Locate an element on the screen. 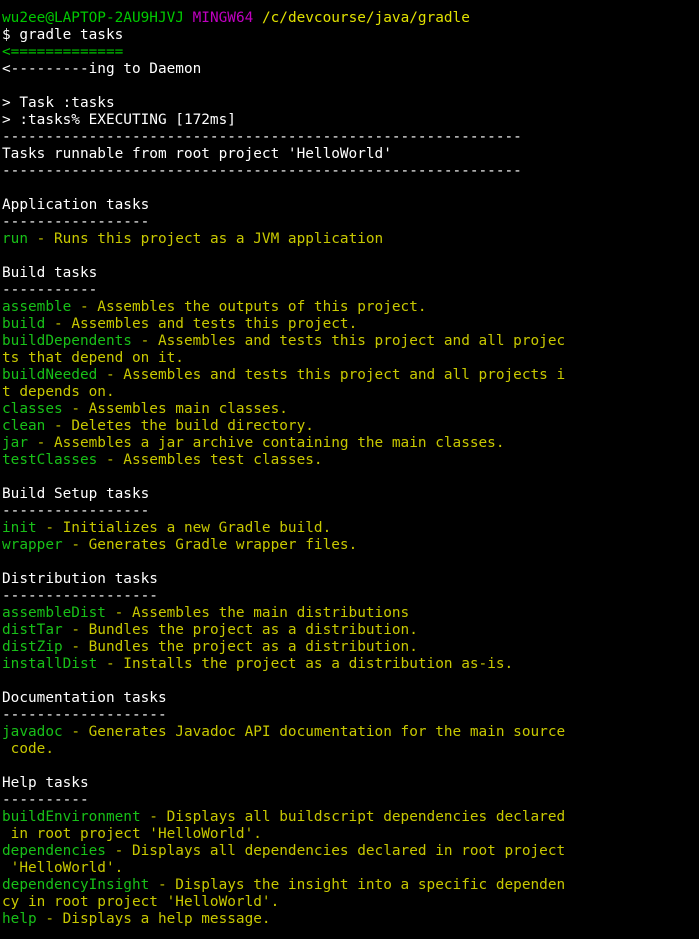 This screenshot has width=699, height=939. task-name: clean is located at coordinates (24, 426).